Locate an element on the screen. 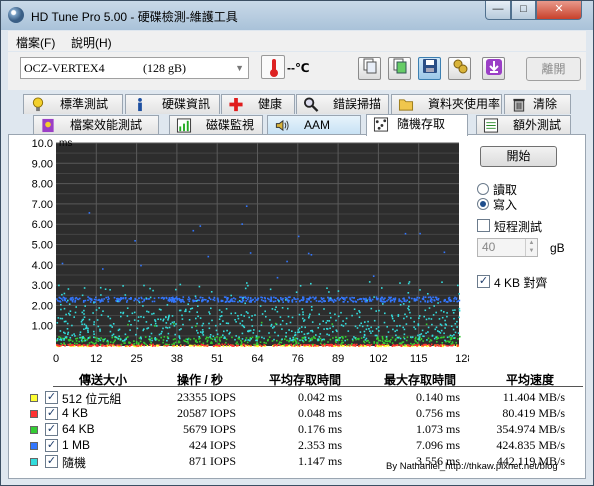 The height and width of the screenshot is (486, 594). tab-aam: AAM is located at coordinates (314, 125).